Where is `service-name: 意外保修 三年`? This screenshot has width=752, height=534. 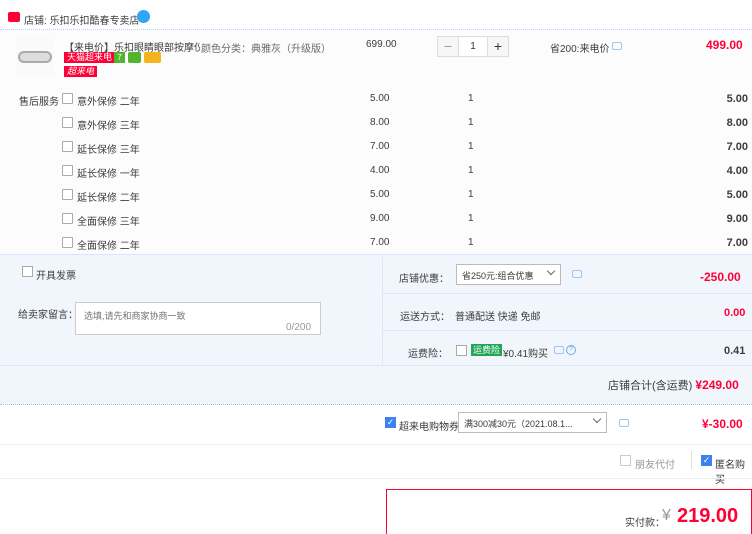
service-name: 意外保修 三年 is located at coordinates (108, 126).